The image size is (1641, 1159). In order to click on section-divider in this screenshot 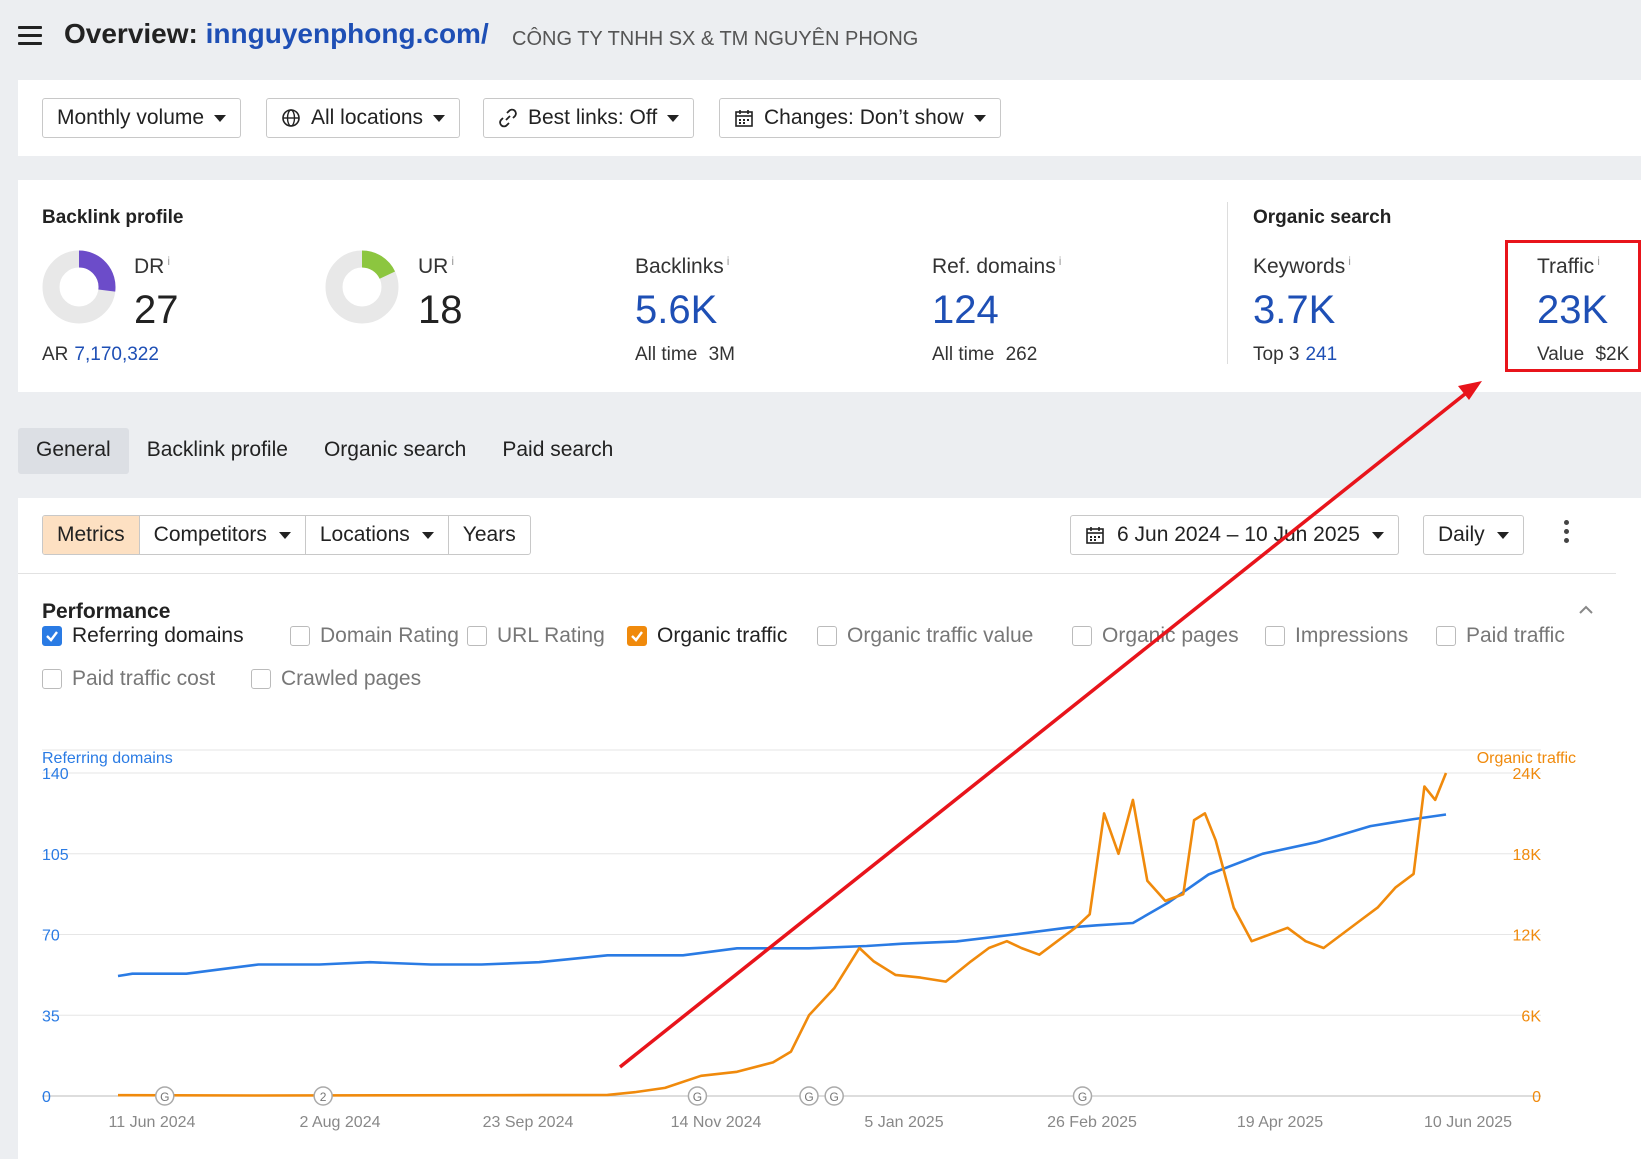, I will do `click(1227, 283)`.